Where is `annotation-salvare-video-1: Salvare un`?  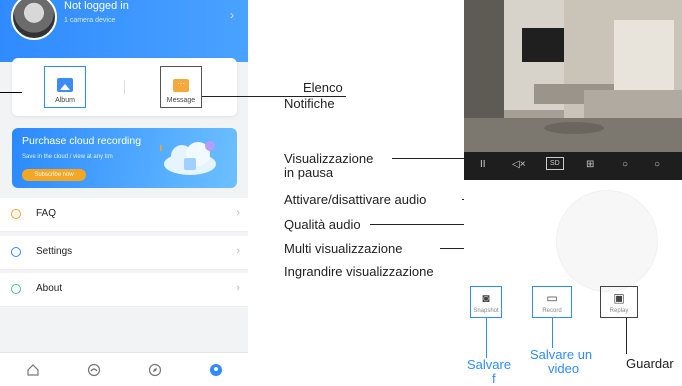 annotation-salvare-video-1: Salvare un is located at coordinates (561, 354).